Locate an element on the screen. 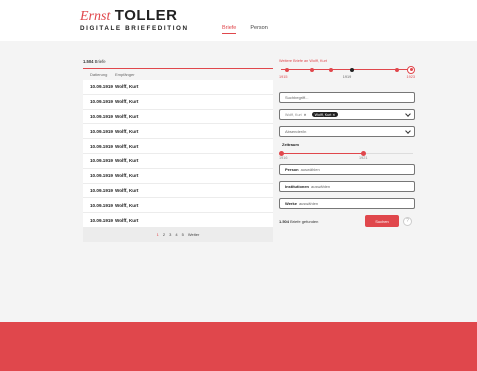 The width and height of the screenshot is (477, 371). filter-actions: 1.504 Briefe gefunden Suchen ? is located at coordinates (347, 221).